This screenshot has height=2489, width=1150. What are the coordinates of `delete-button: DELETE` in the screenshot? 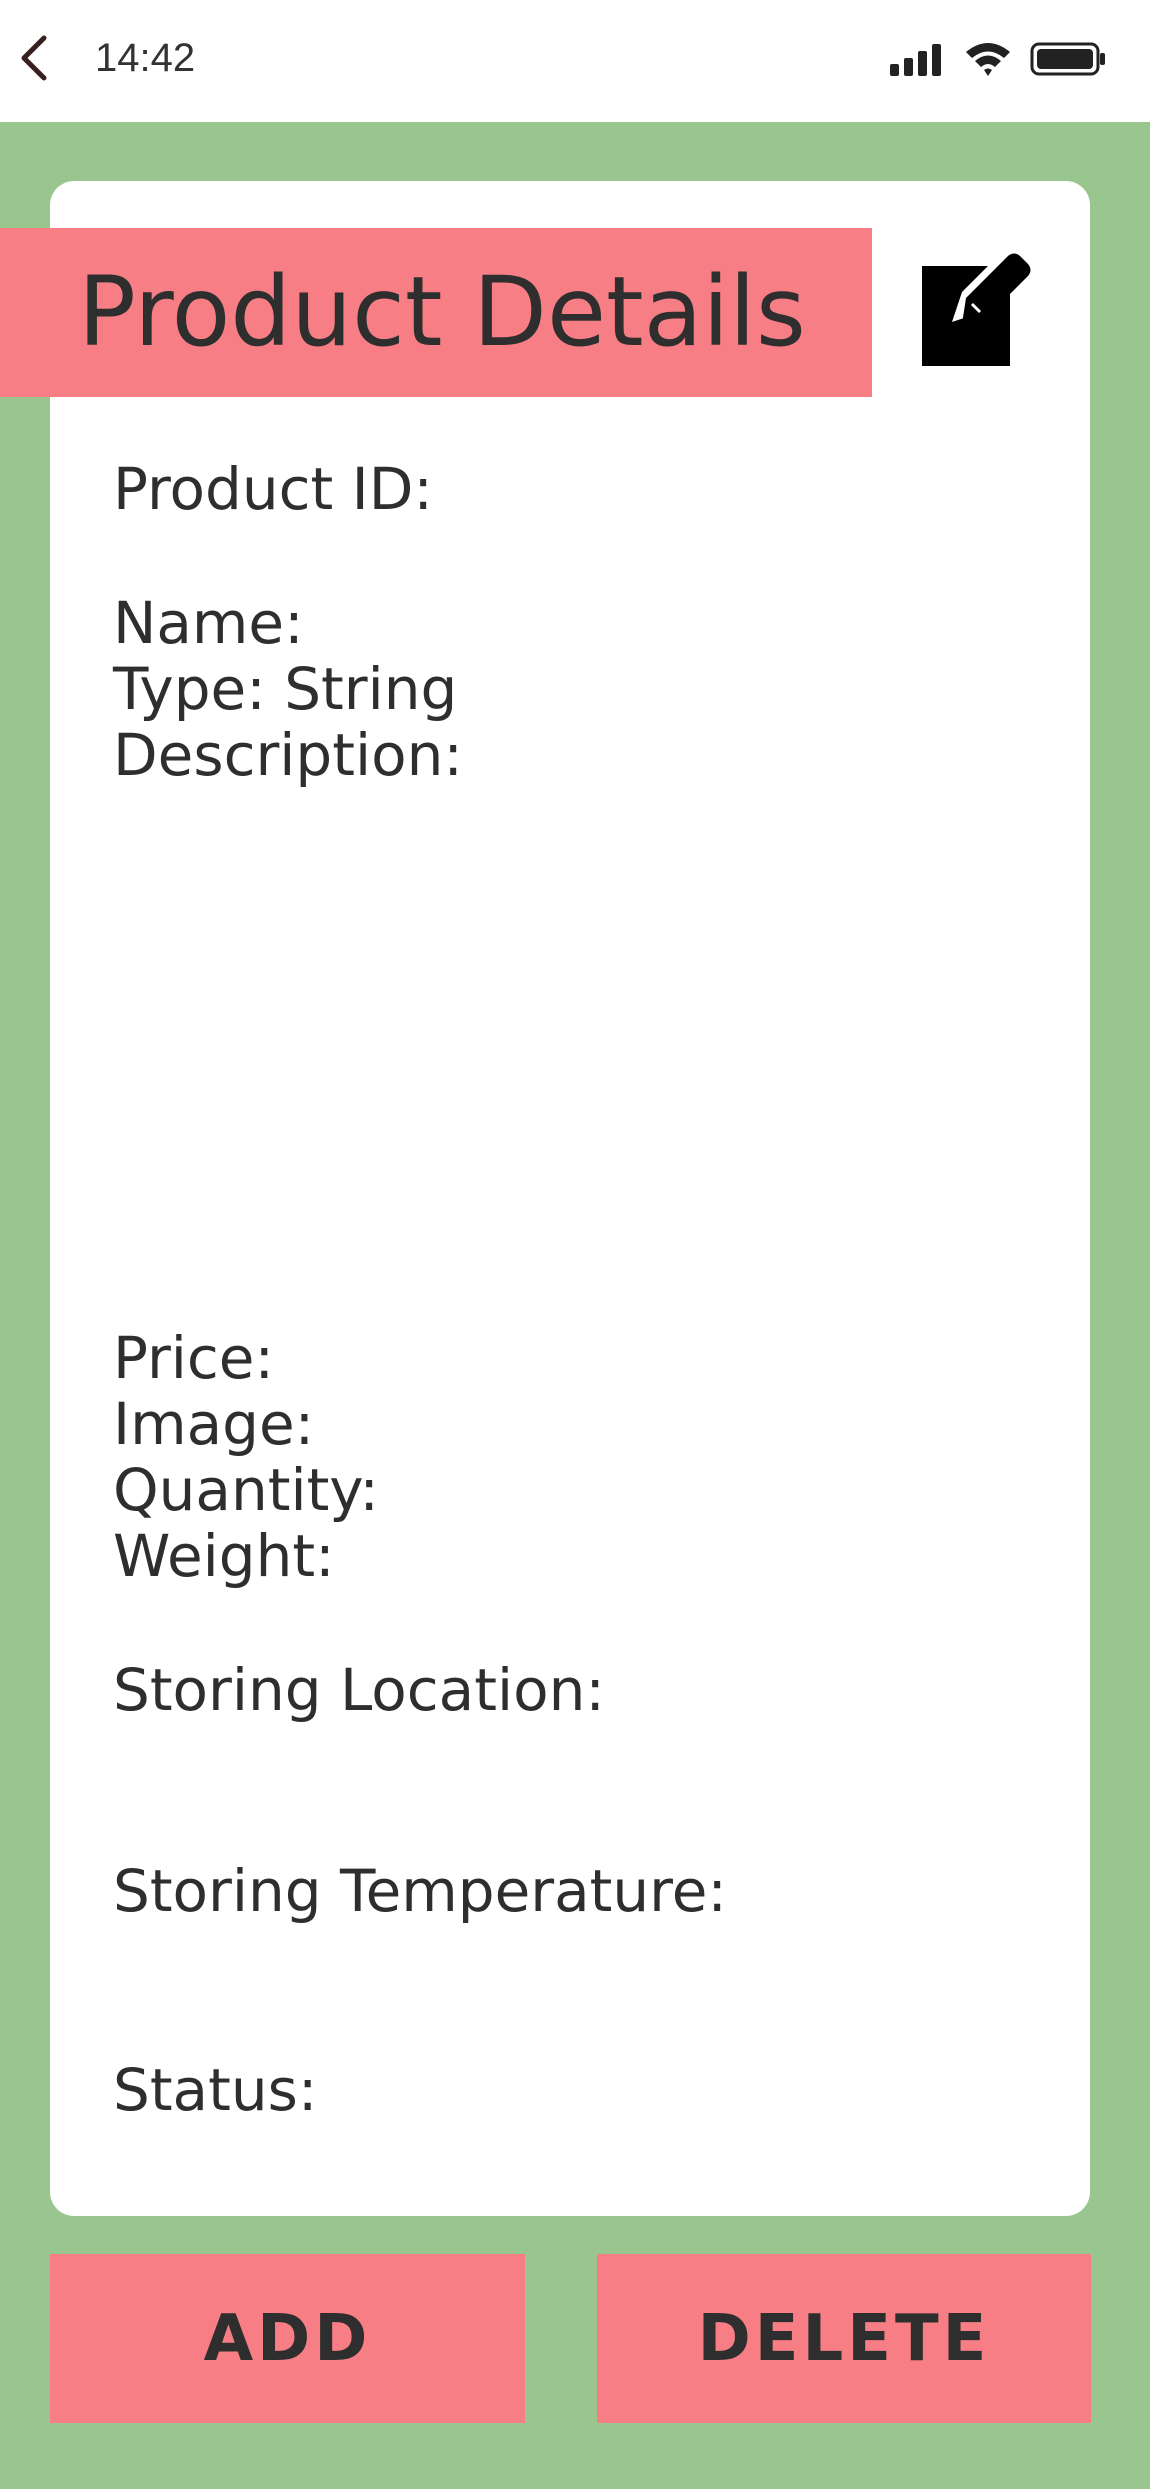 It's located at (844, 2338).